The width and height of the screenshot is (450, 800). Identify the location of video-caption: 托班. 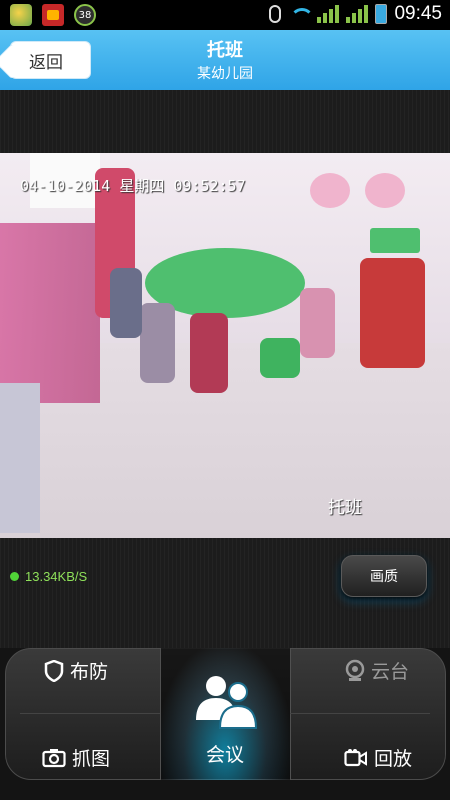
(345, 508).